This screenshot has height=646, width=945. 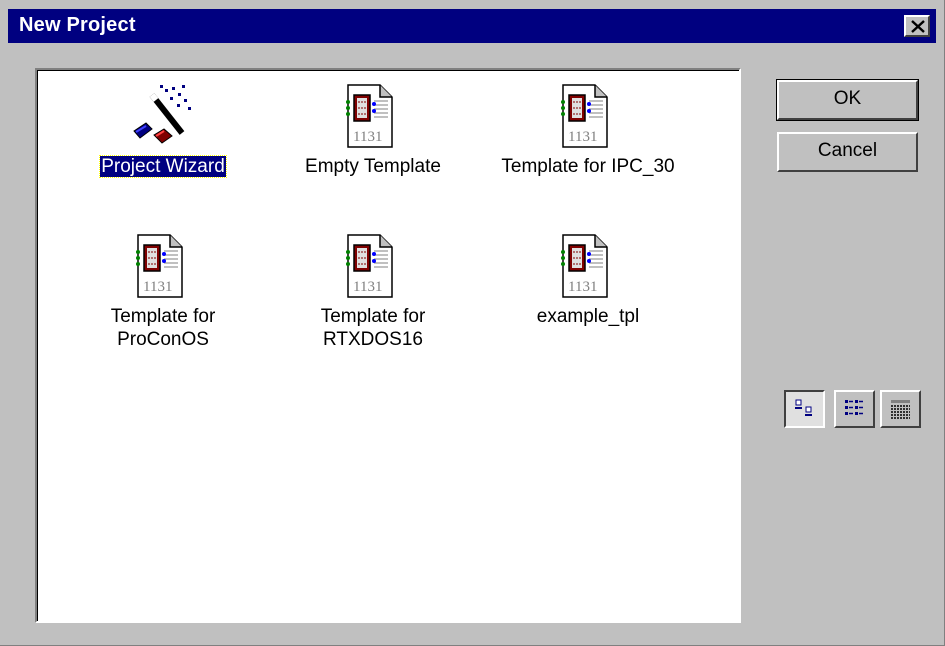 I want to click on wizard-wand-icon, so click(x=162, y=114).